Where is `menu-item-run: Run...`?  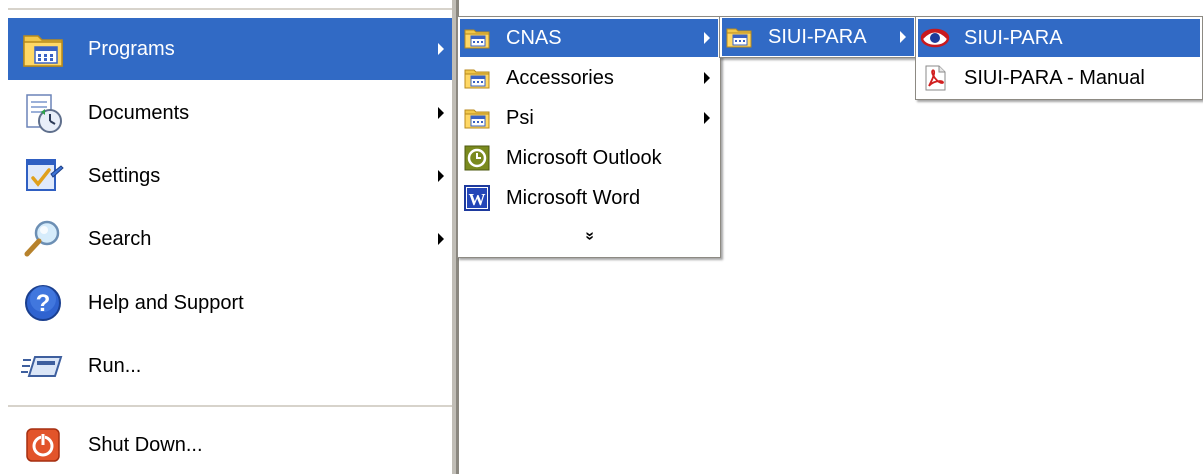
menu-item-run: Run... is located at coordinates (230, 366).